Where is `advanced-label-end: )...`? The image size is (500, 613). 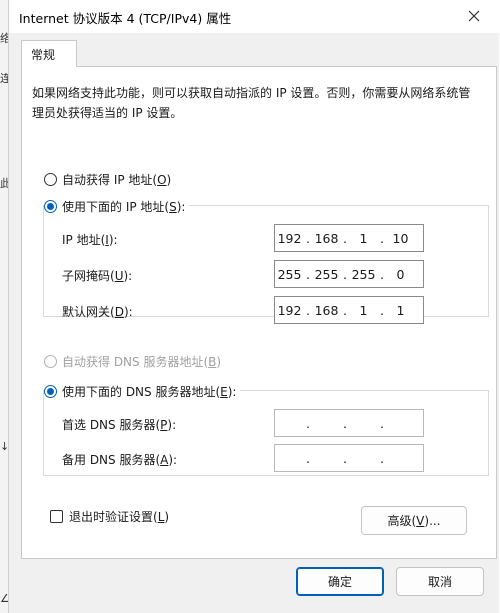
advanced-label-end: )... is located at coordinates (432, 520).